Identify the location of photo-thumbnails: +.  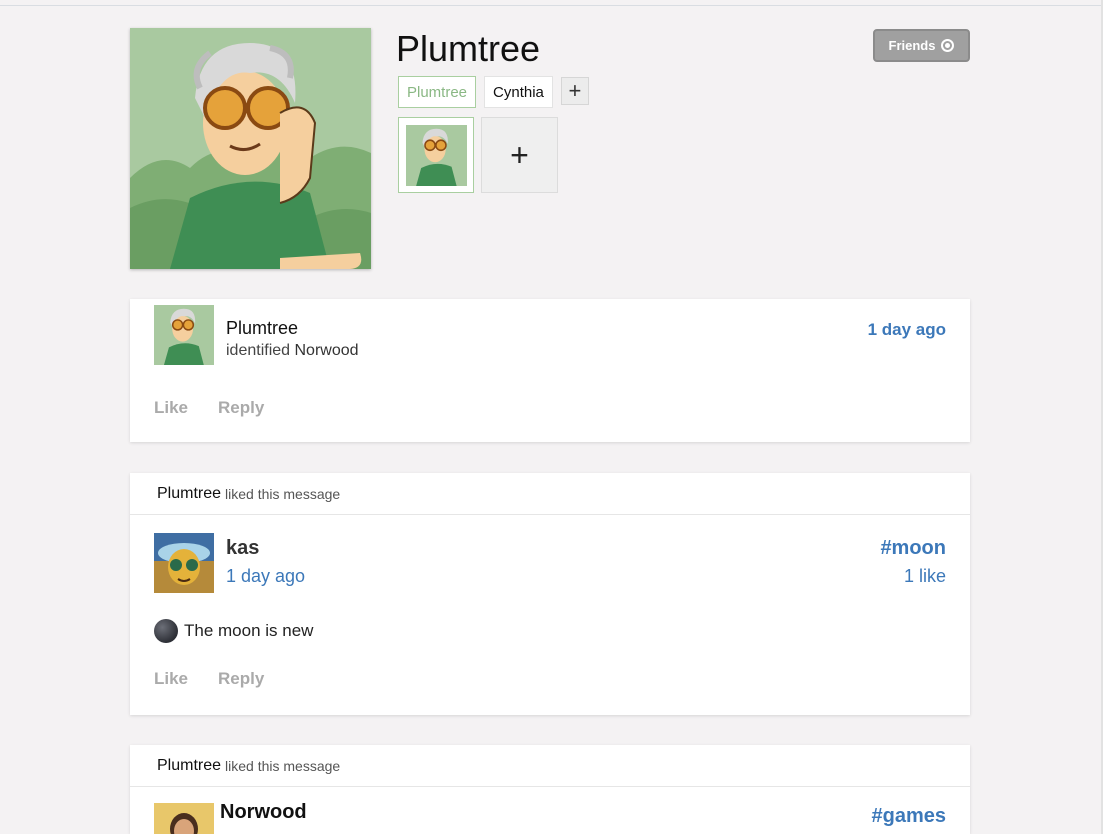
(478, 155).